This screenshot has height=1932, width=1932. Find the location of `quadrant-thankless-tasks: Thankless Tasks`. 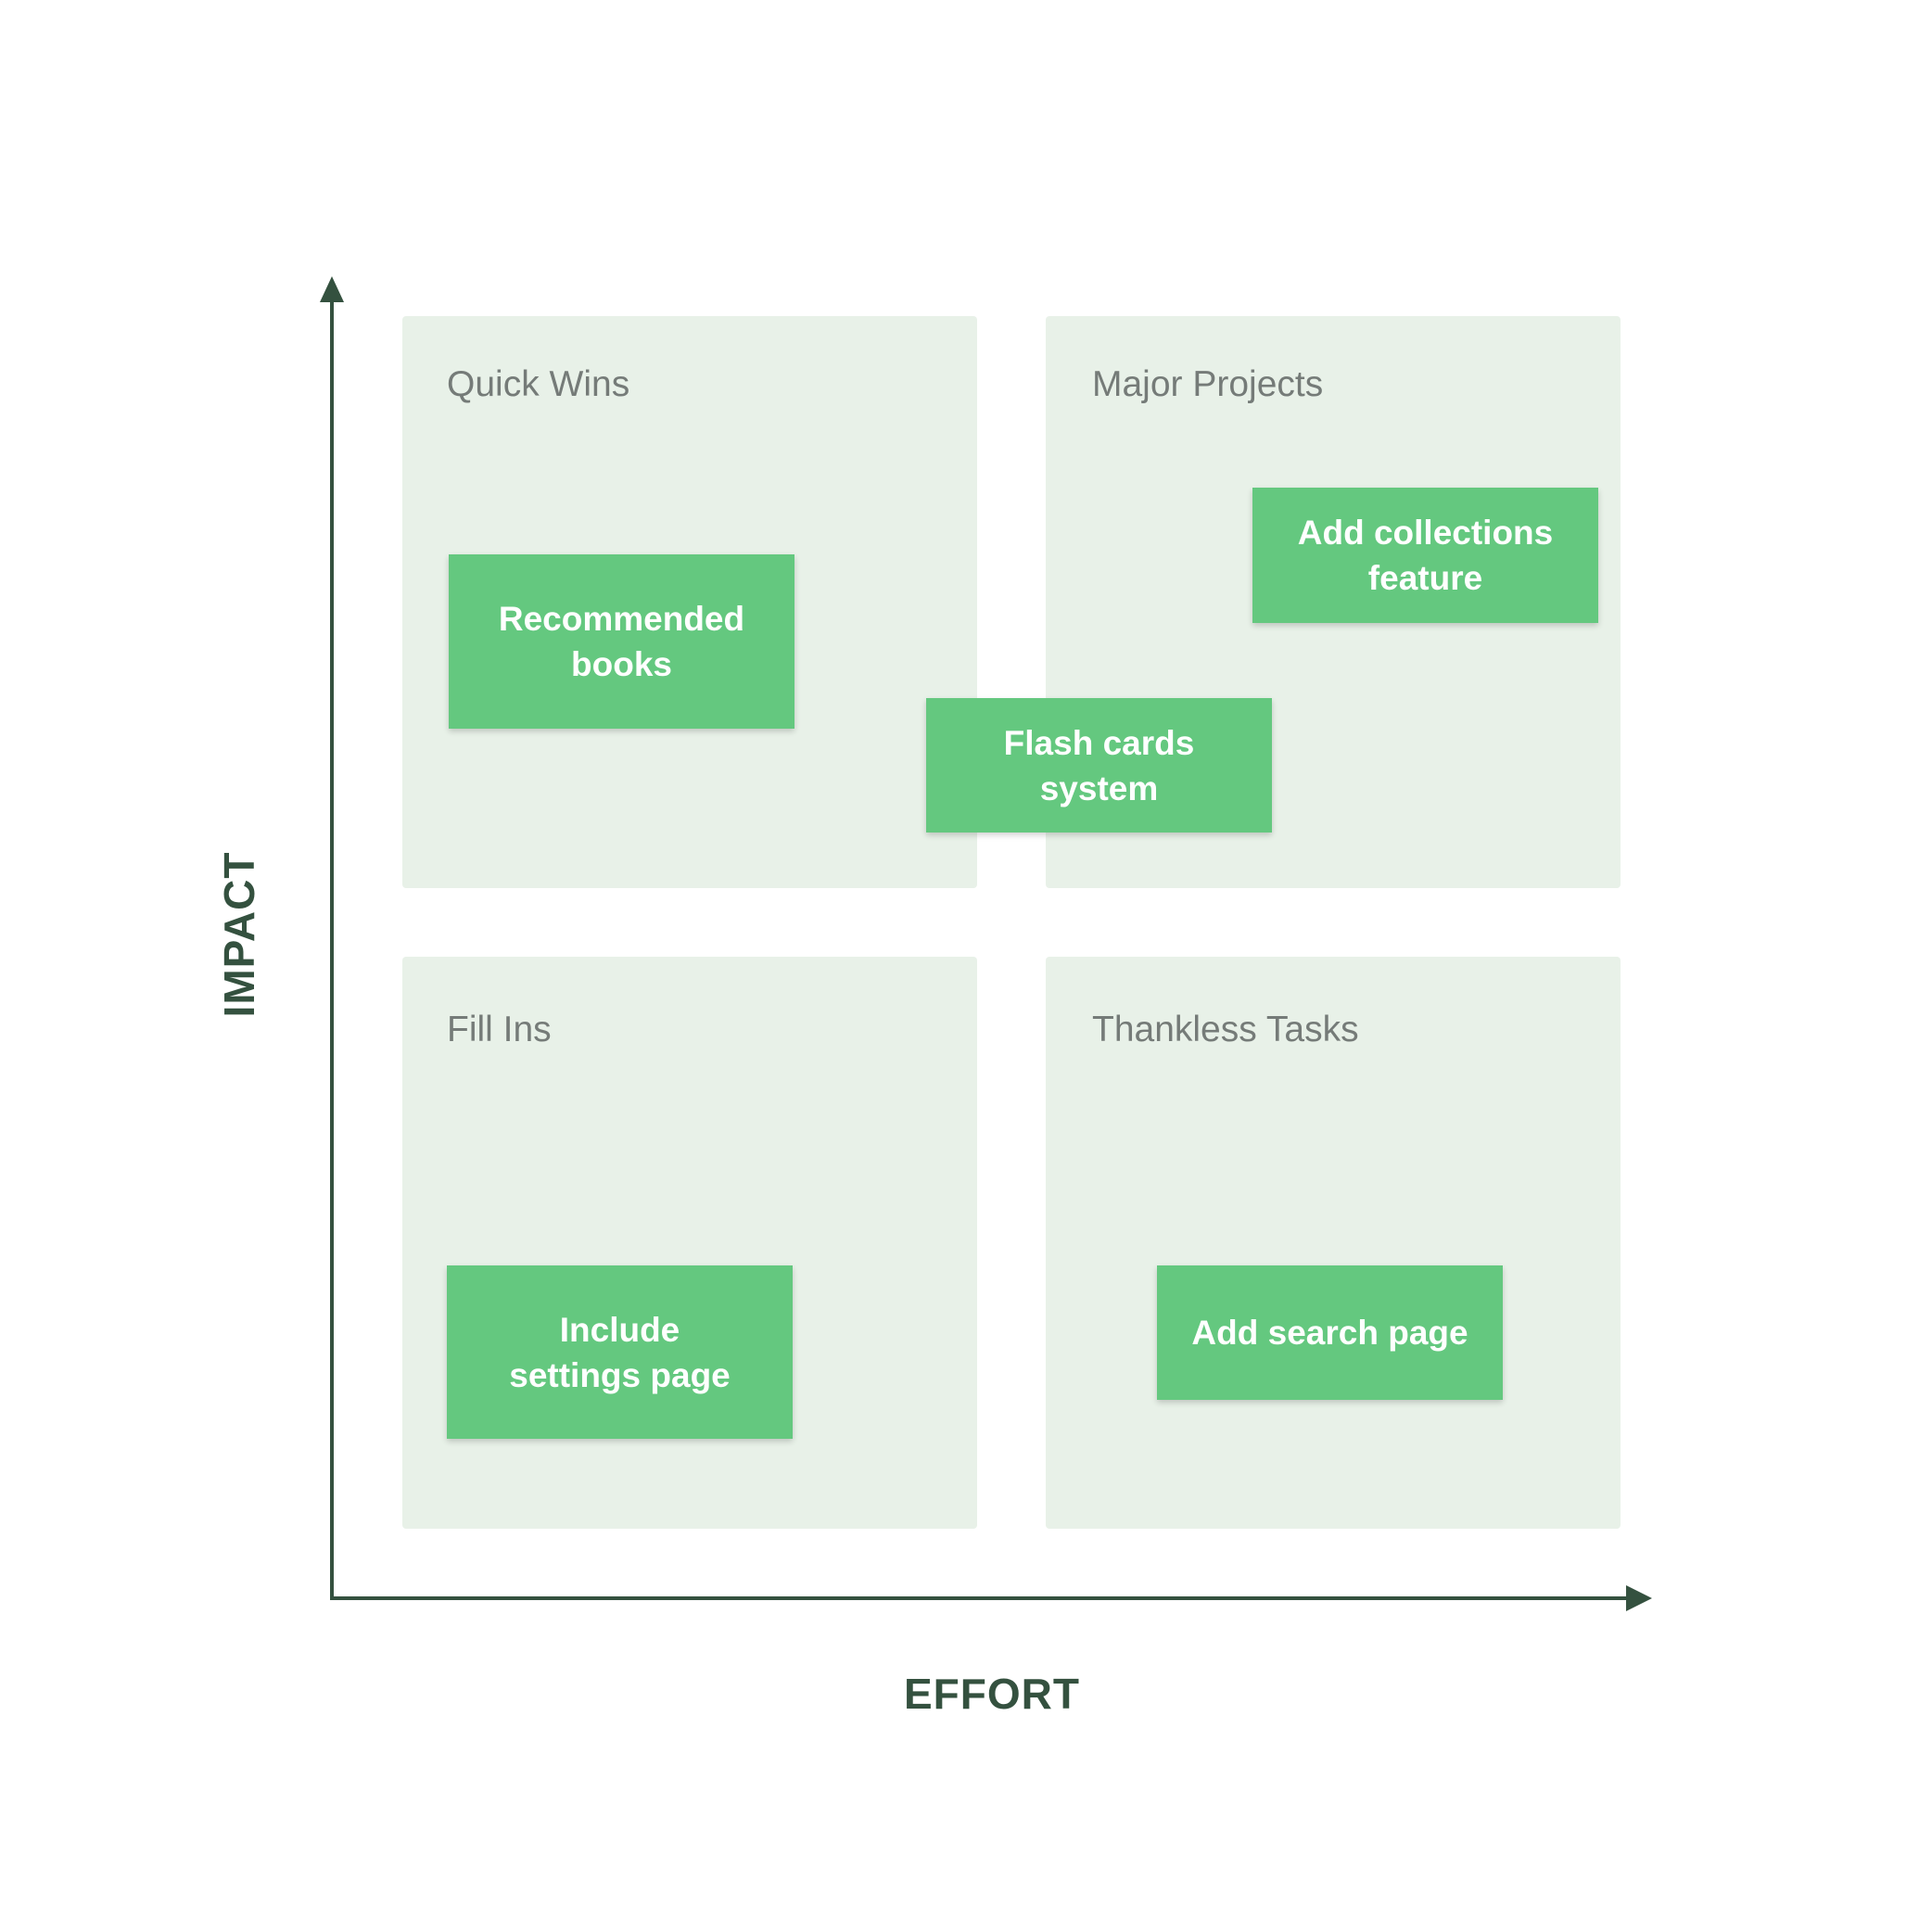

quadrant-thankless-tasks: Thankless Tasks is located at coordinates (1333, 1243).